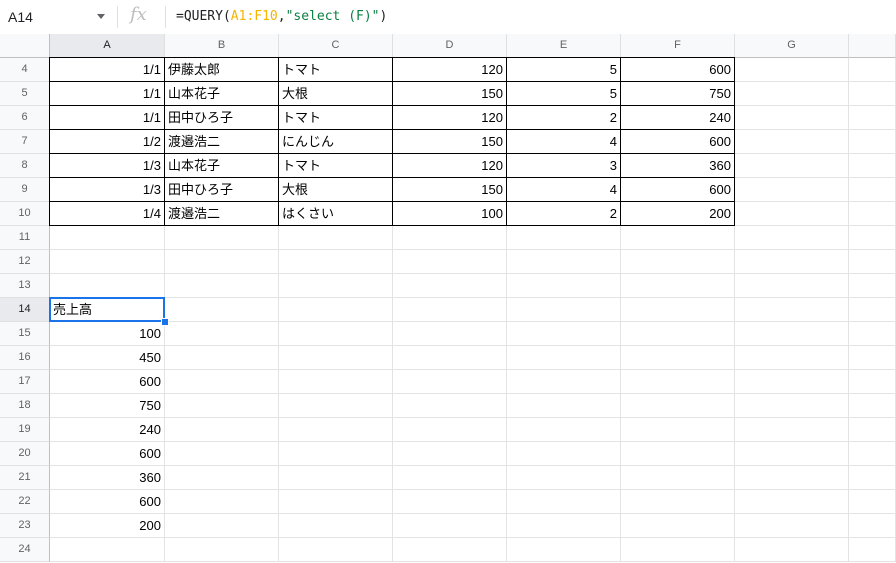 This screenshot has height=563, width=896. Describe the element at coordinates (107, 142) in the screenshot. I see `cell-a7: 1/2` at that location.